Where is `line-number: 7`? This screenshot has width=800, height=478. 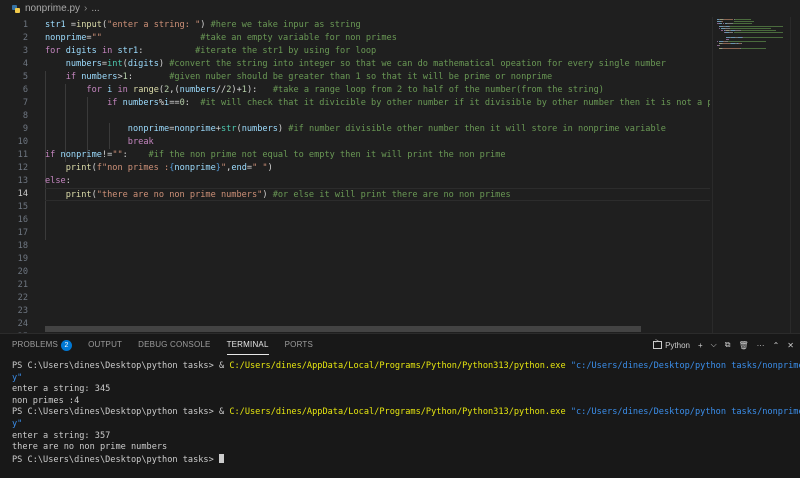 line-number: 7 is located at coordinates (25, 103).